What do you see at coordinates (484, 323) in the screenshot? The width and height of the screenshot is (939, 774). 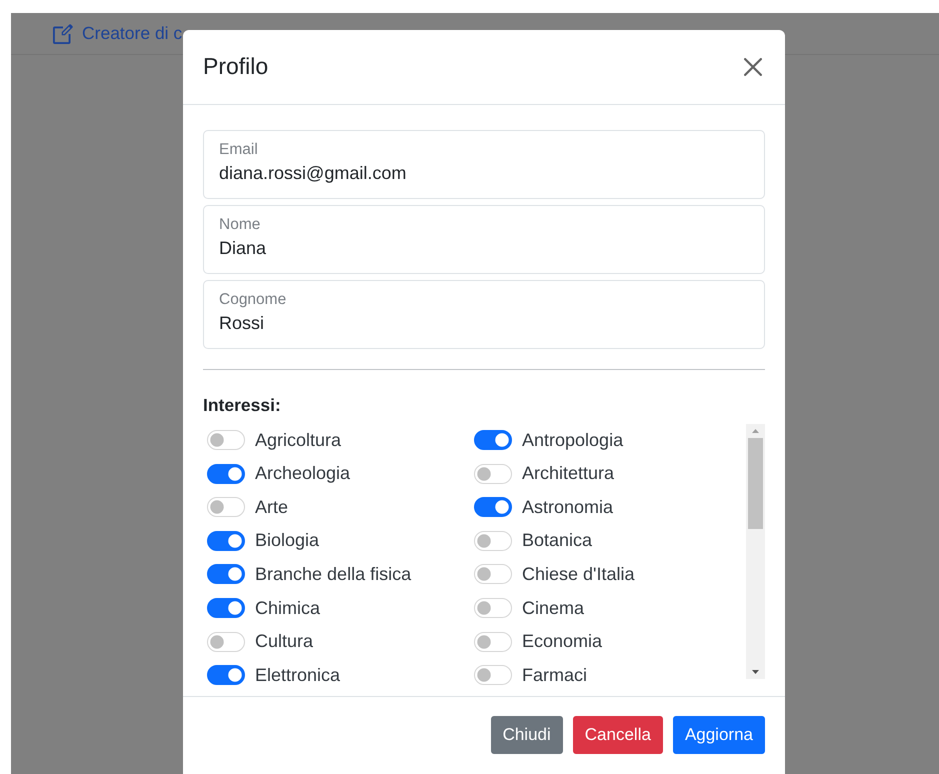 I see `field-value: Rossi` at bounding box center [484, 323].